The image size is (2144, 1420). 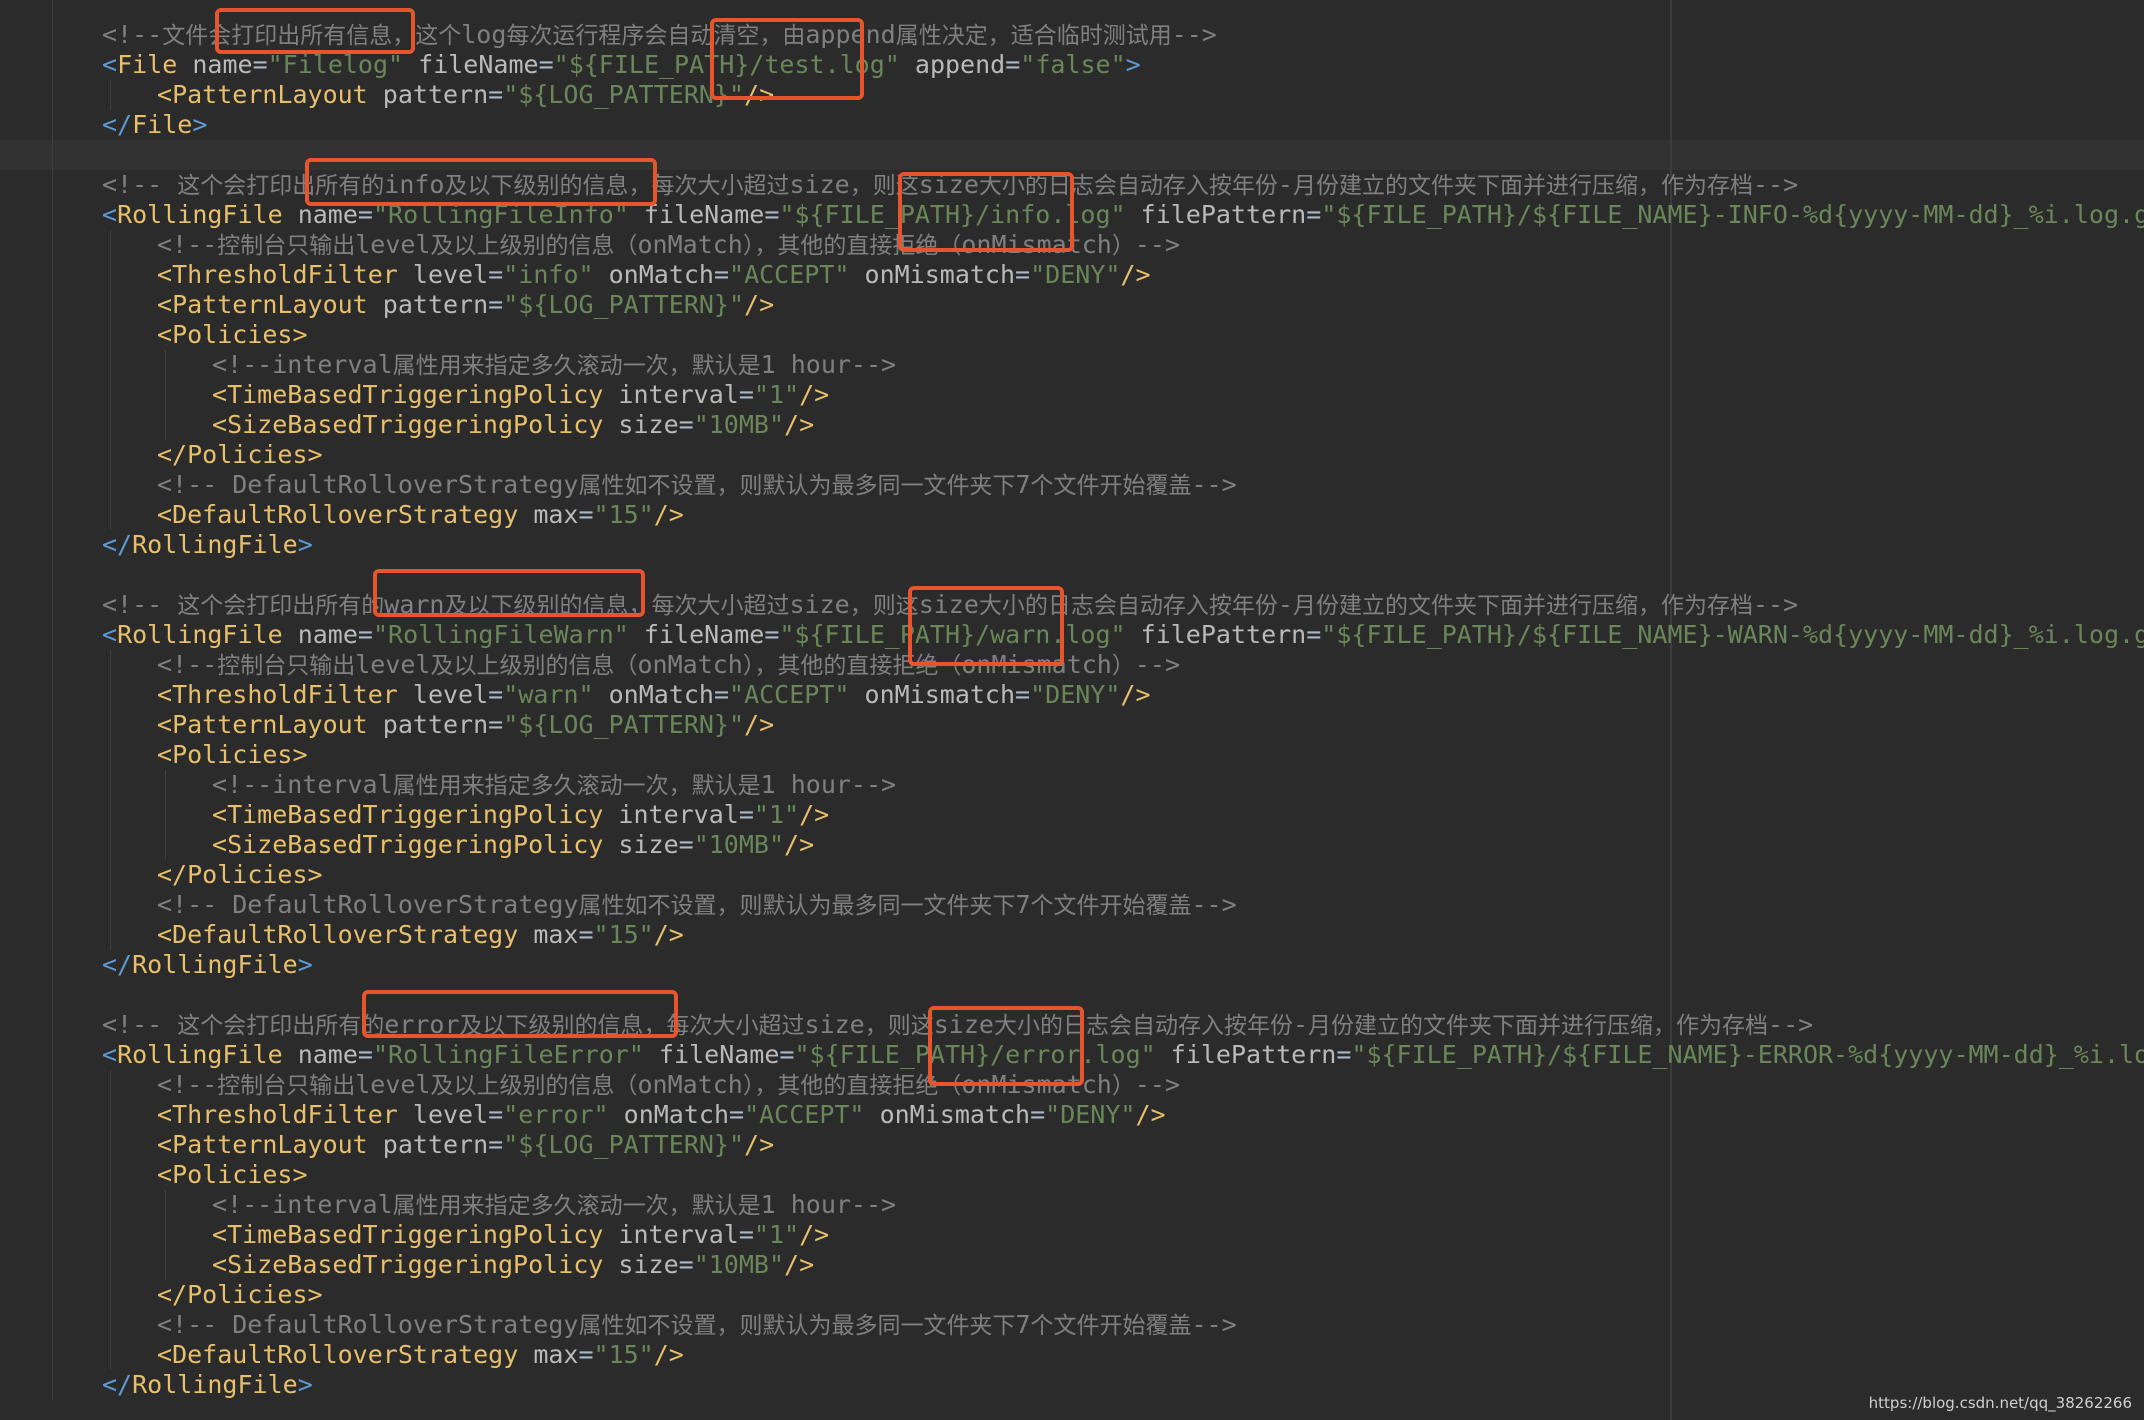 What do you see at coordinates (154, 125) in the screenshot?
I see `code-tag-line: </File>` at bounding box center [154, 125].